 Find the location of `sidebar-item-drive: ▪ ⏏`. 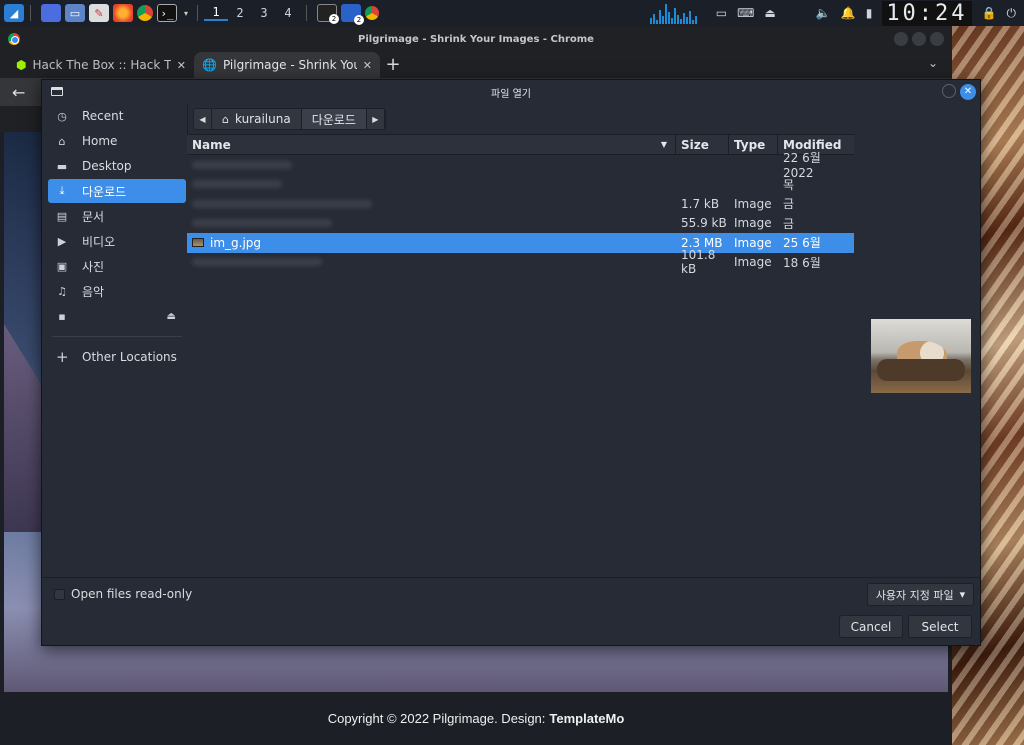

sidebar-item-drive: ▪ ⏏ is located at coordinates (117, 316).